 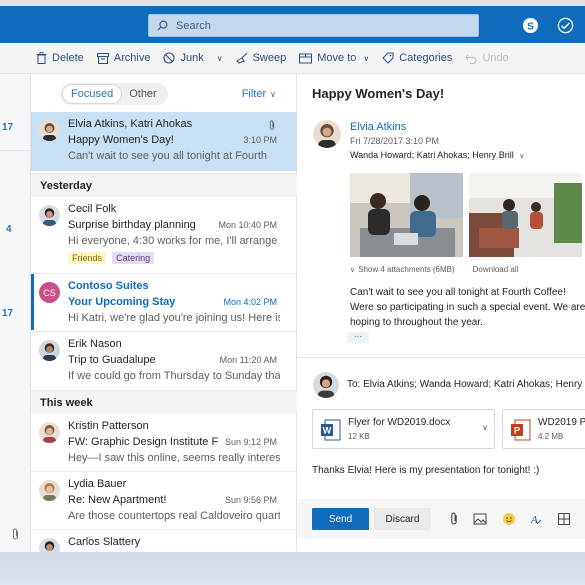 What do you see at coordinates (313, 25) in the screenshot?
I see `search-box: Search` at bounding box center [313, 25].